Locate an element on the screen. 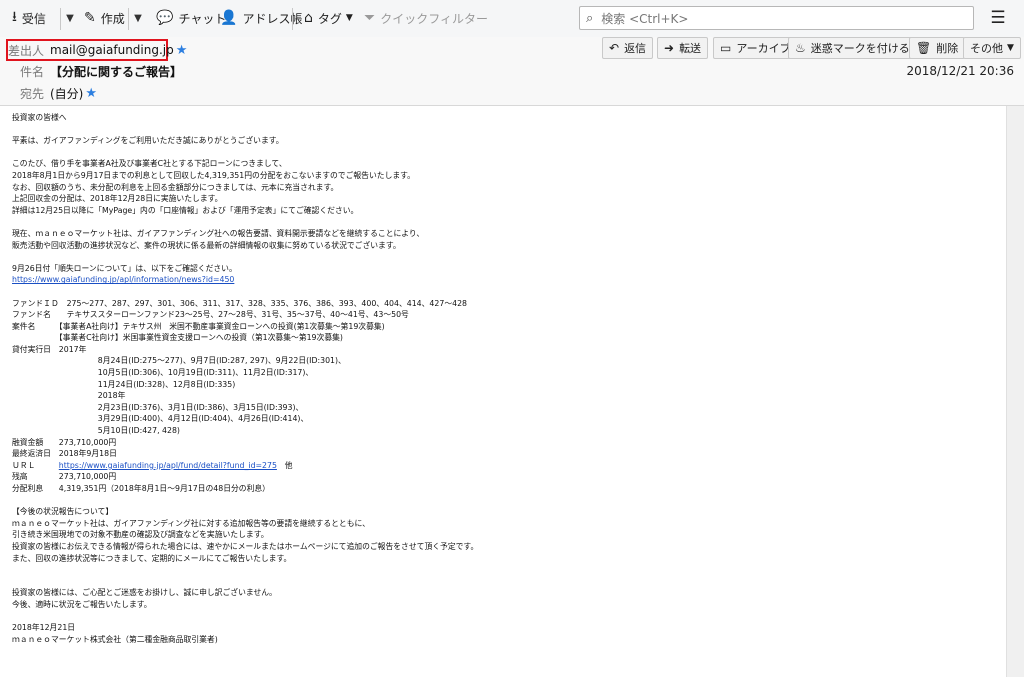 The height and width of the screenshot is (677, 1024). compose-label: 作成 is located at coordinates (112, 18).